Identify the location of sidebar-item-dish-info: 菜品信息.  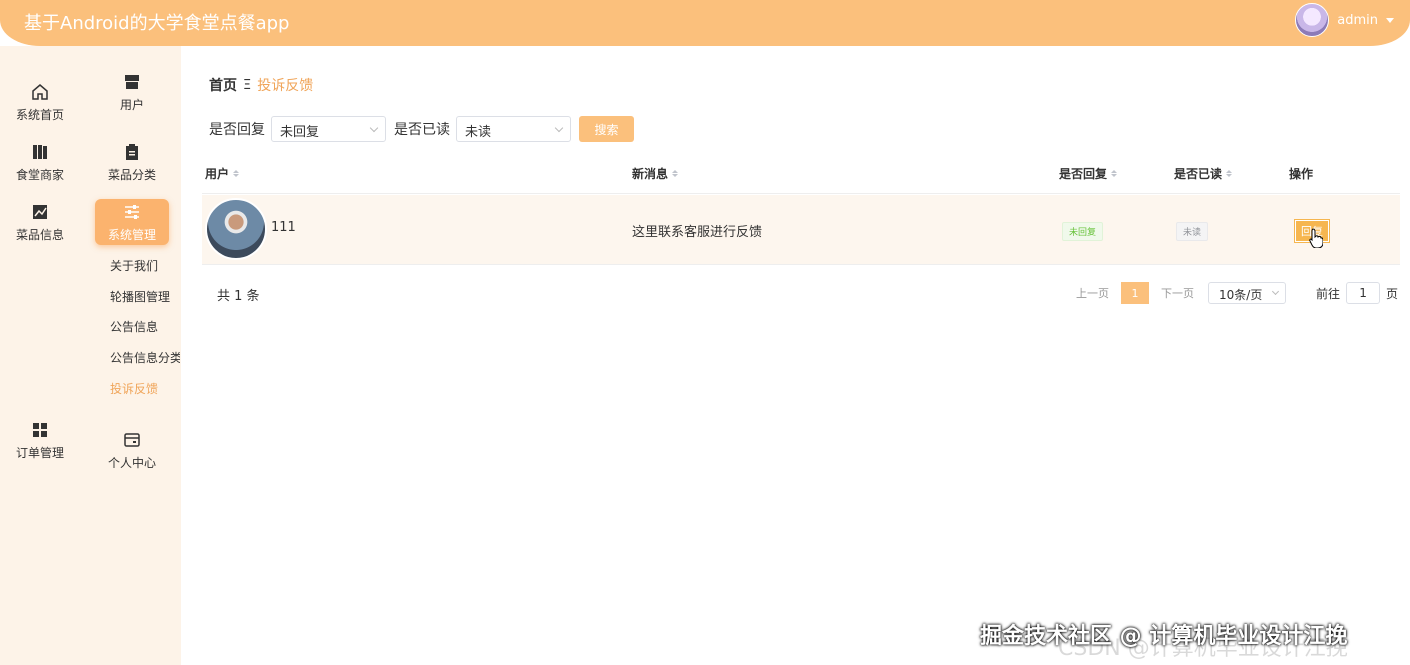
(40, 222).